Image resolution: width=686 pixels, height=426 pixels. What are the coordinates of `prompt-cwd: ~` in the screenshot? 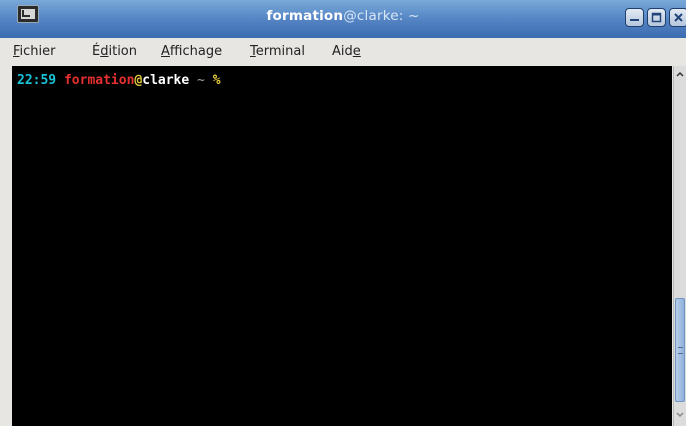 It's located at (201, 80).